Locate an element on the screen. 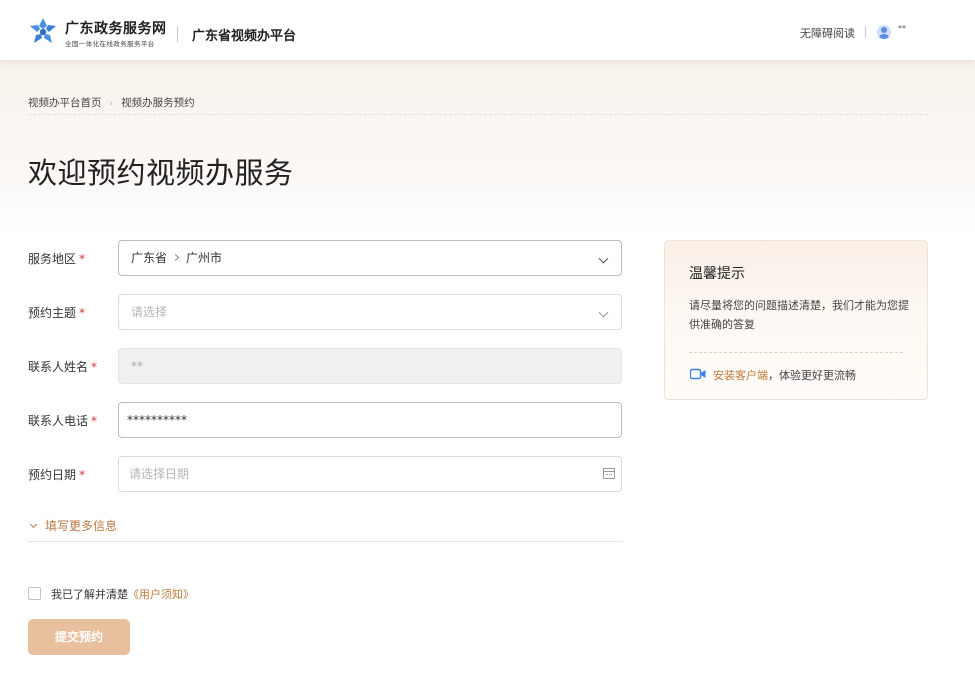  contact-name-label-text: 联系人姓名 is located at coordinates (58, 367).